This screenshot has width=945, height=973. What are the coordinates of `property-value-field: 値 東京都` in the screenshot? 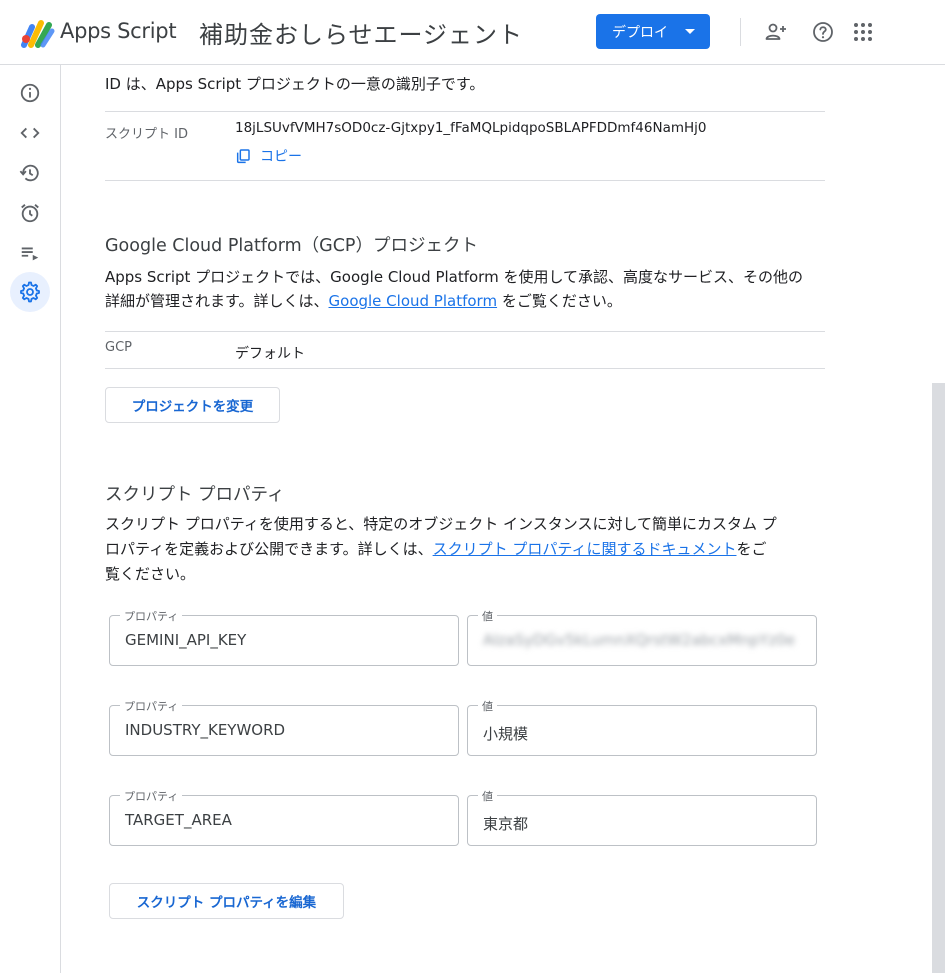 It's located at (642, 817).